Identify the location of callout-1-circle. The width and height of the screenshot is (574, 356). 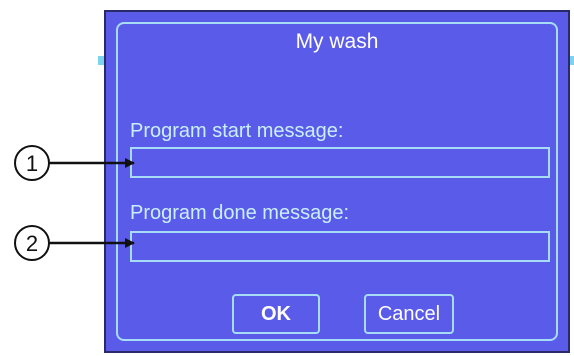
(32, 163).